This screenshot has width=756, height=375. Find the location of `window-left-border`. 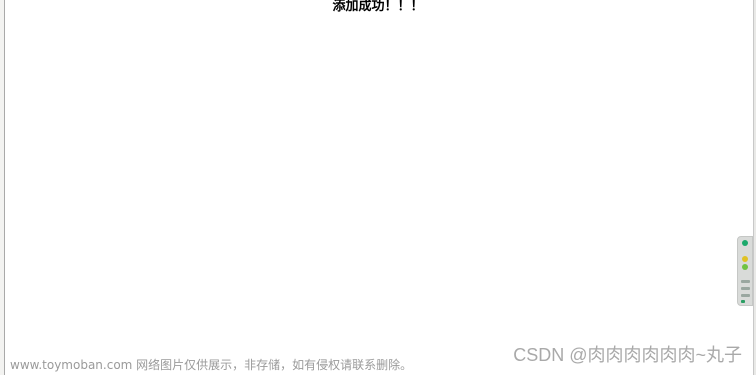

window-left-border is located at coordinates (2, 187).